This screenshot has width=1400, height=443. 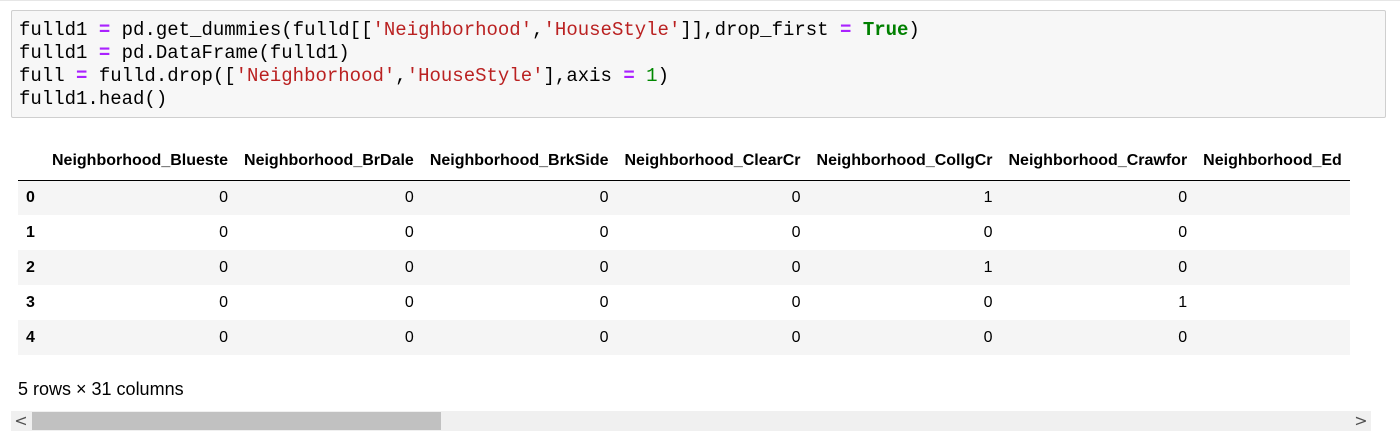 What do you see at coordinates (140, 161) in the screenshot?
I see `column-header: Neighborhood_Blueste` at bounding box center [140, 161].